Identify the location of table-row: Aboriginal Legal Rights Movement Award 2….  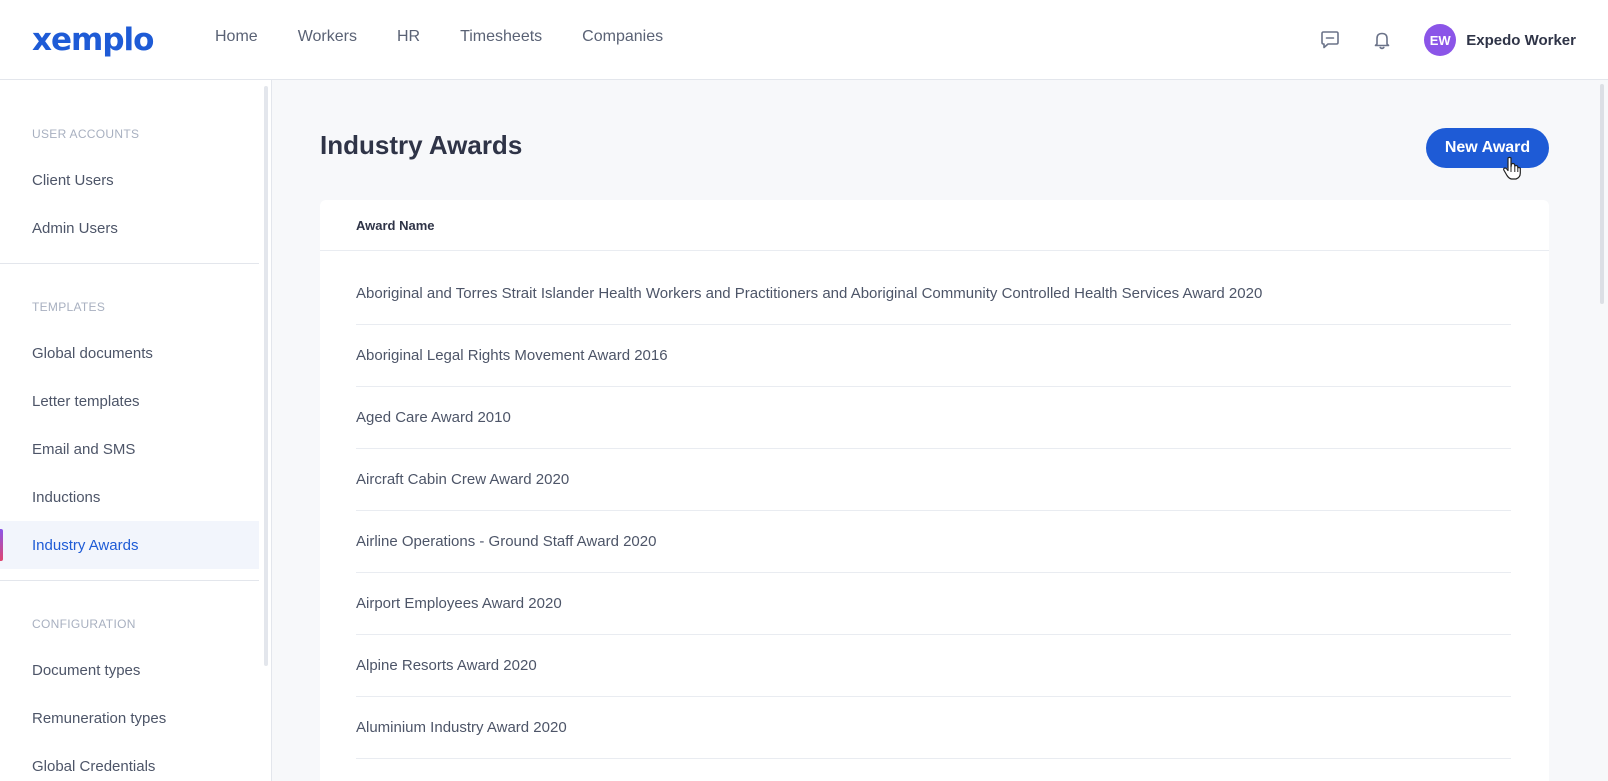
(933, 356).